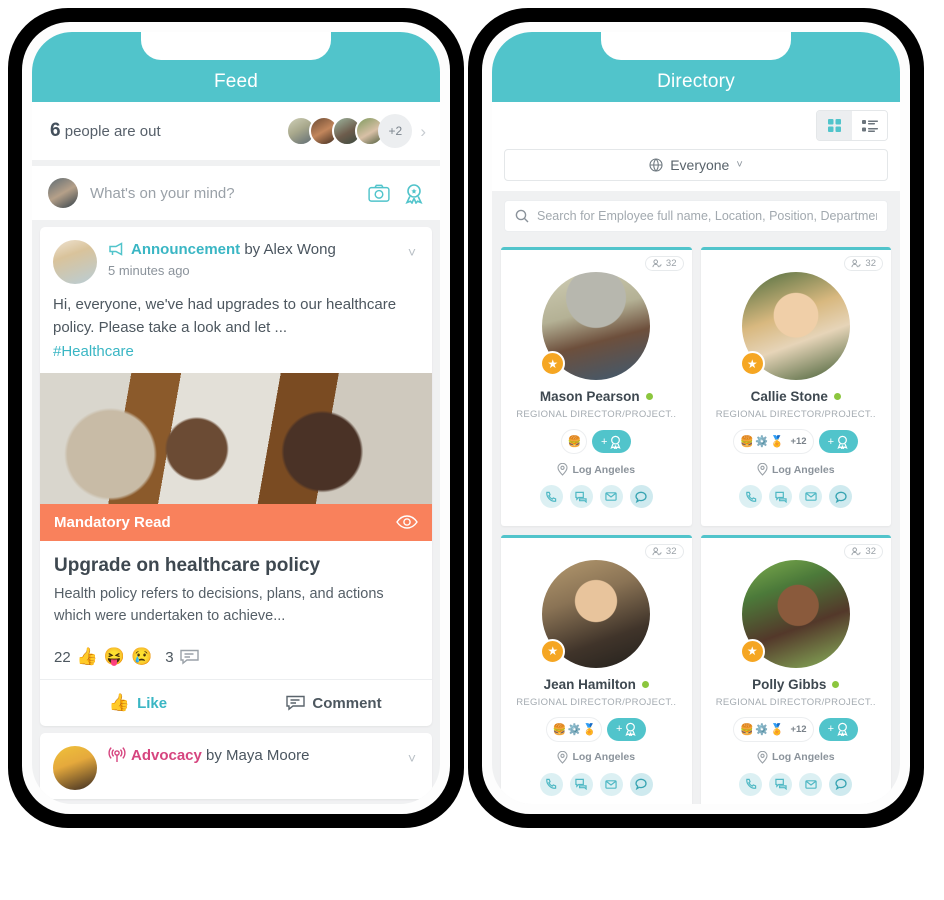  I want to click on post-card-advocacy: Advocacy by Maya Moore ˅, so click(236, 766).